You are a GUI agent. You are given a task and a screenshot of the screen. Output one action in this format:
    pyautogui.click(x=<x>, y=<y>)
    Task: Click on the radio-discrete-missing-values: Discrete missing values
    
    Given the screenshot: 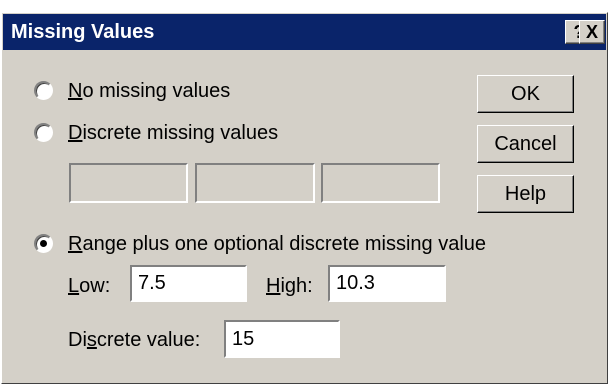 What is the action you would take?
    pyautogui.click(x=169, y=133)
    